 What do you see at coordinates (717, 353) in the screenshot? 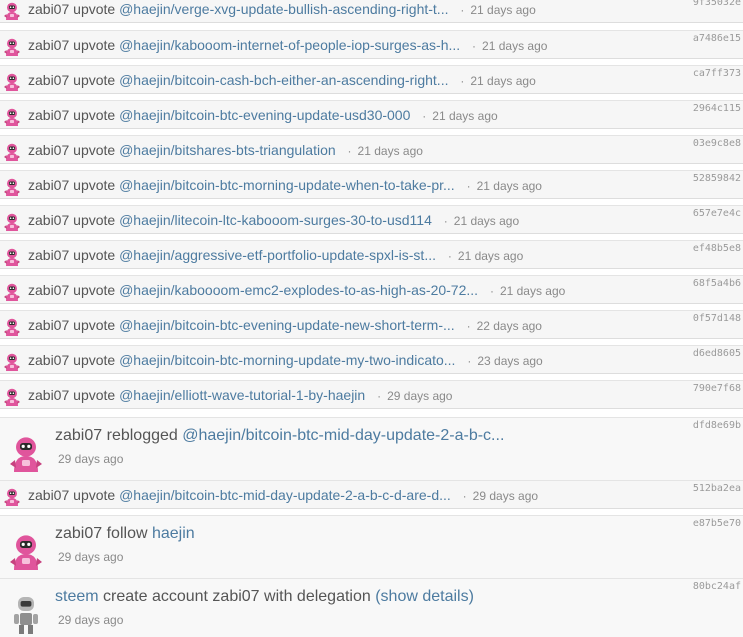
I see `transaction-hash: d6ed8605` at bounding box center [717, 353].